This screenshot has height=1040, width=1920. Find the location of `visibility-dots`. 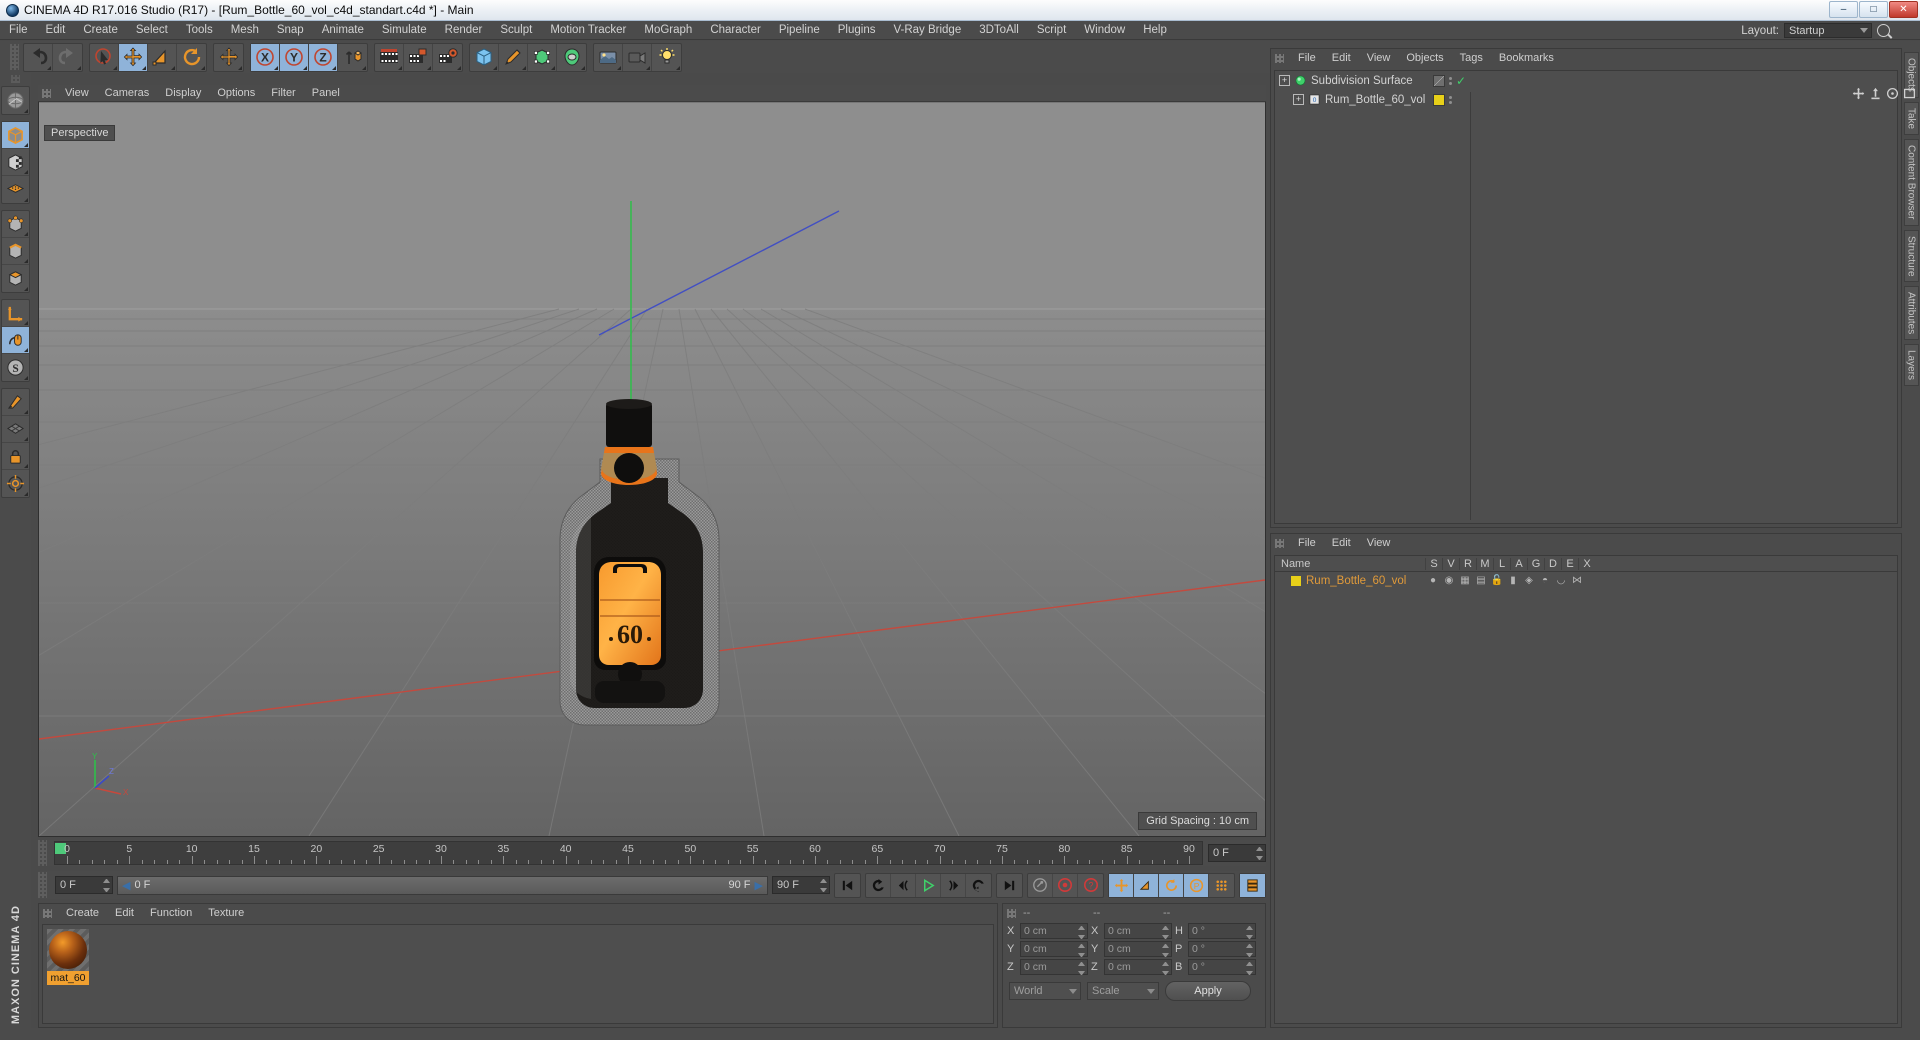

visibility-dots is located at coordinates (1450, 99).